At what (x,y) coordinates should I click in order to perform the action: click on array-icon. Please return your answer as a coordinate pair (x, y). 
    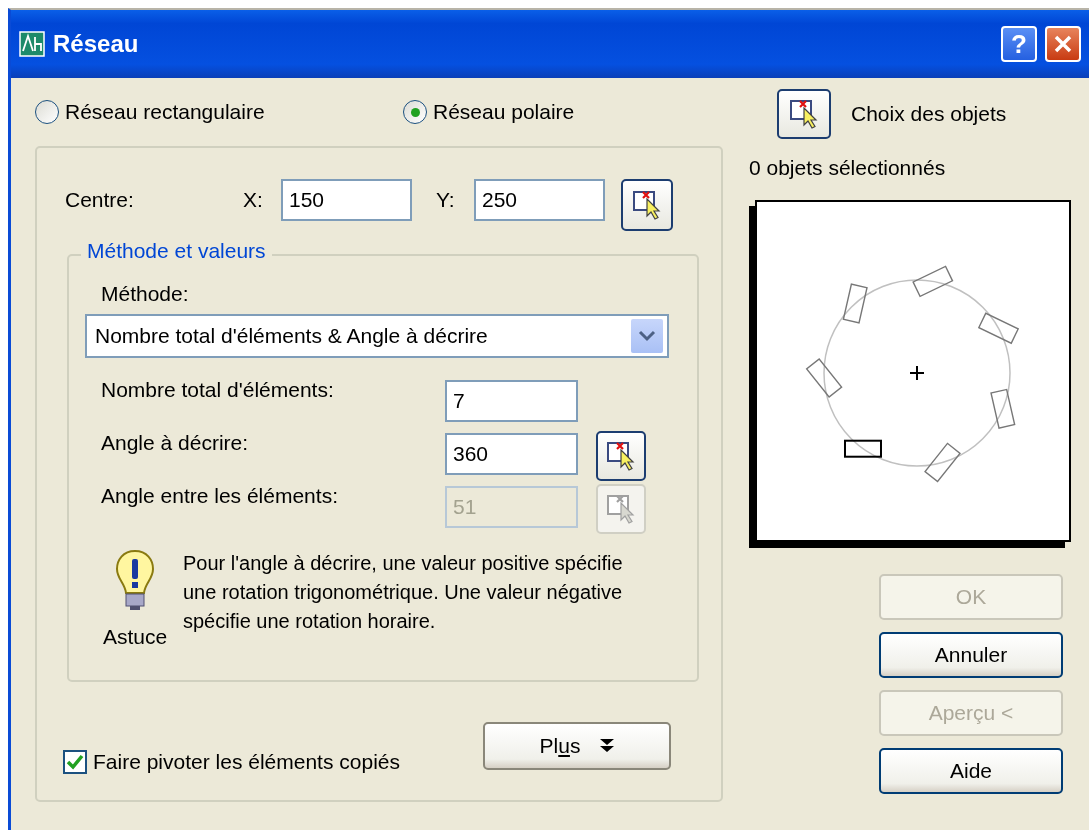
    Looking at the image, I should click on (32, 44).